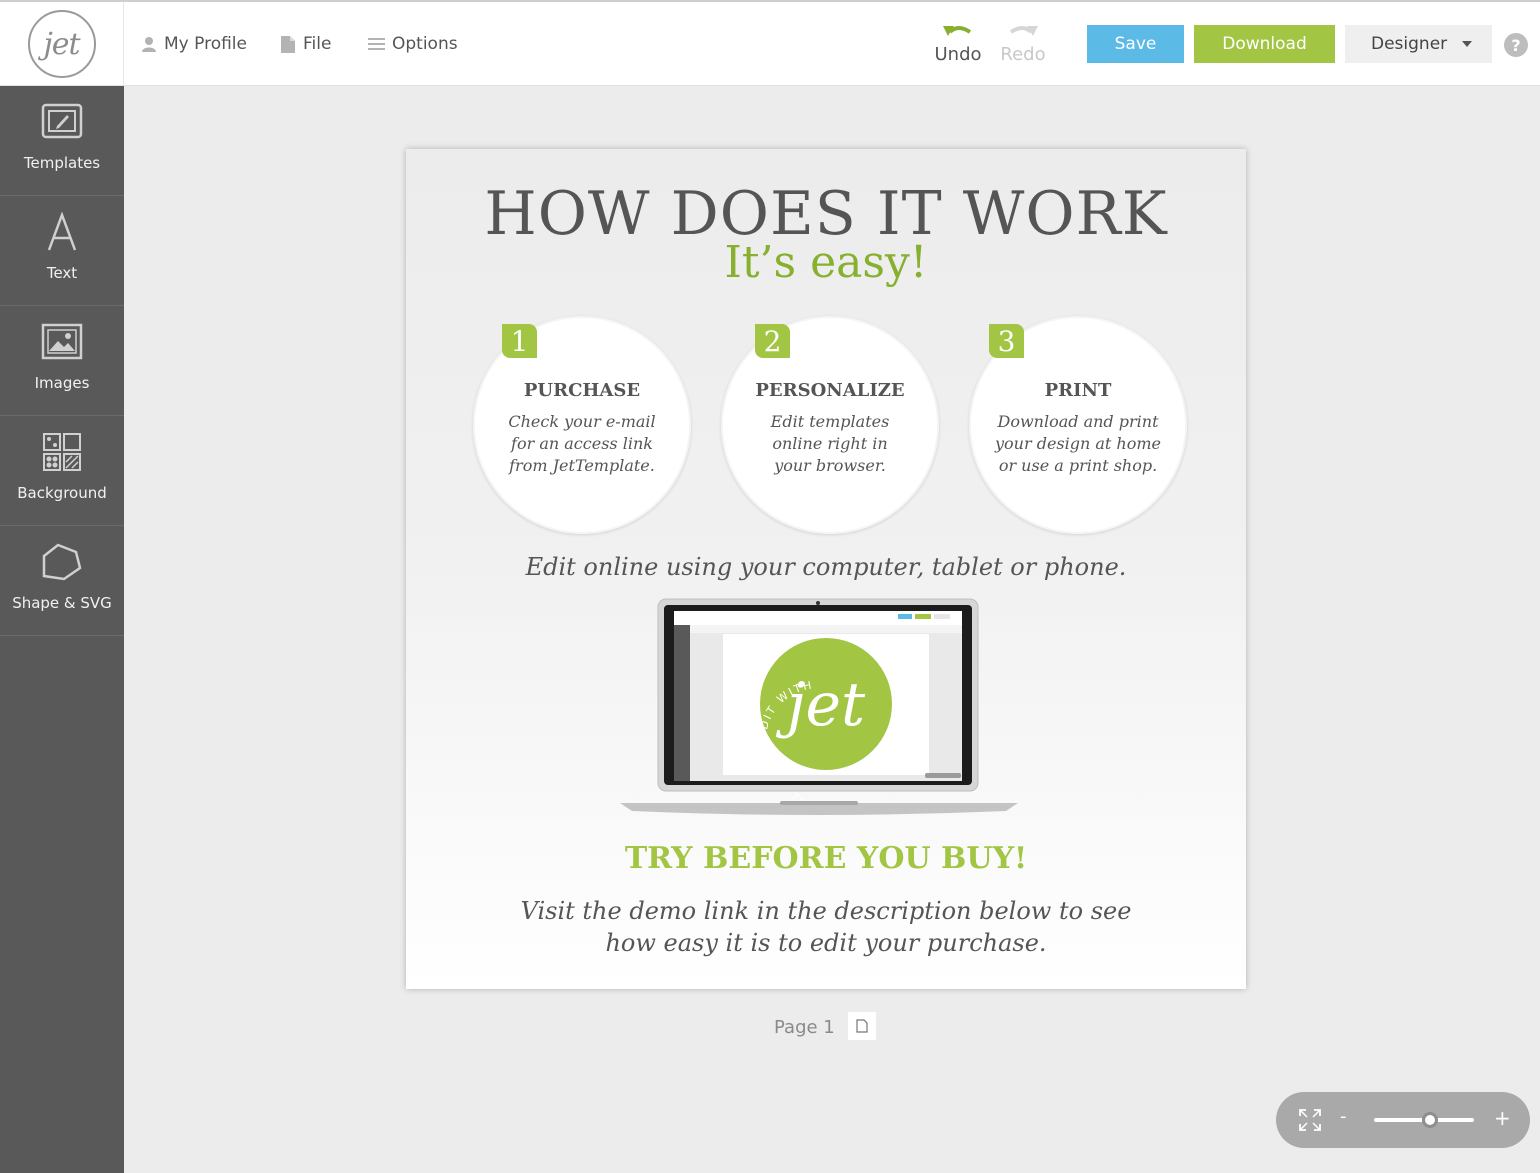  I want to click on page-icon, so click(862, 1026).